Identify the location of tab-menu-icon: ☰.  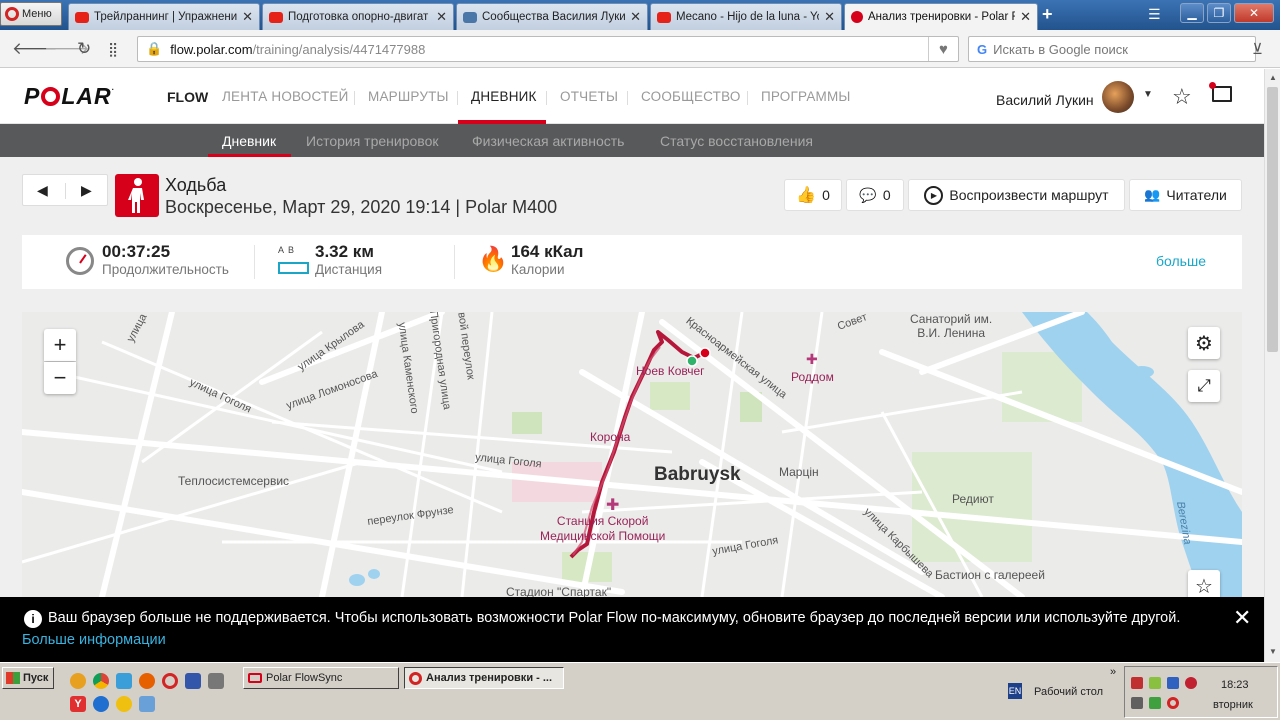
(1154, 14).